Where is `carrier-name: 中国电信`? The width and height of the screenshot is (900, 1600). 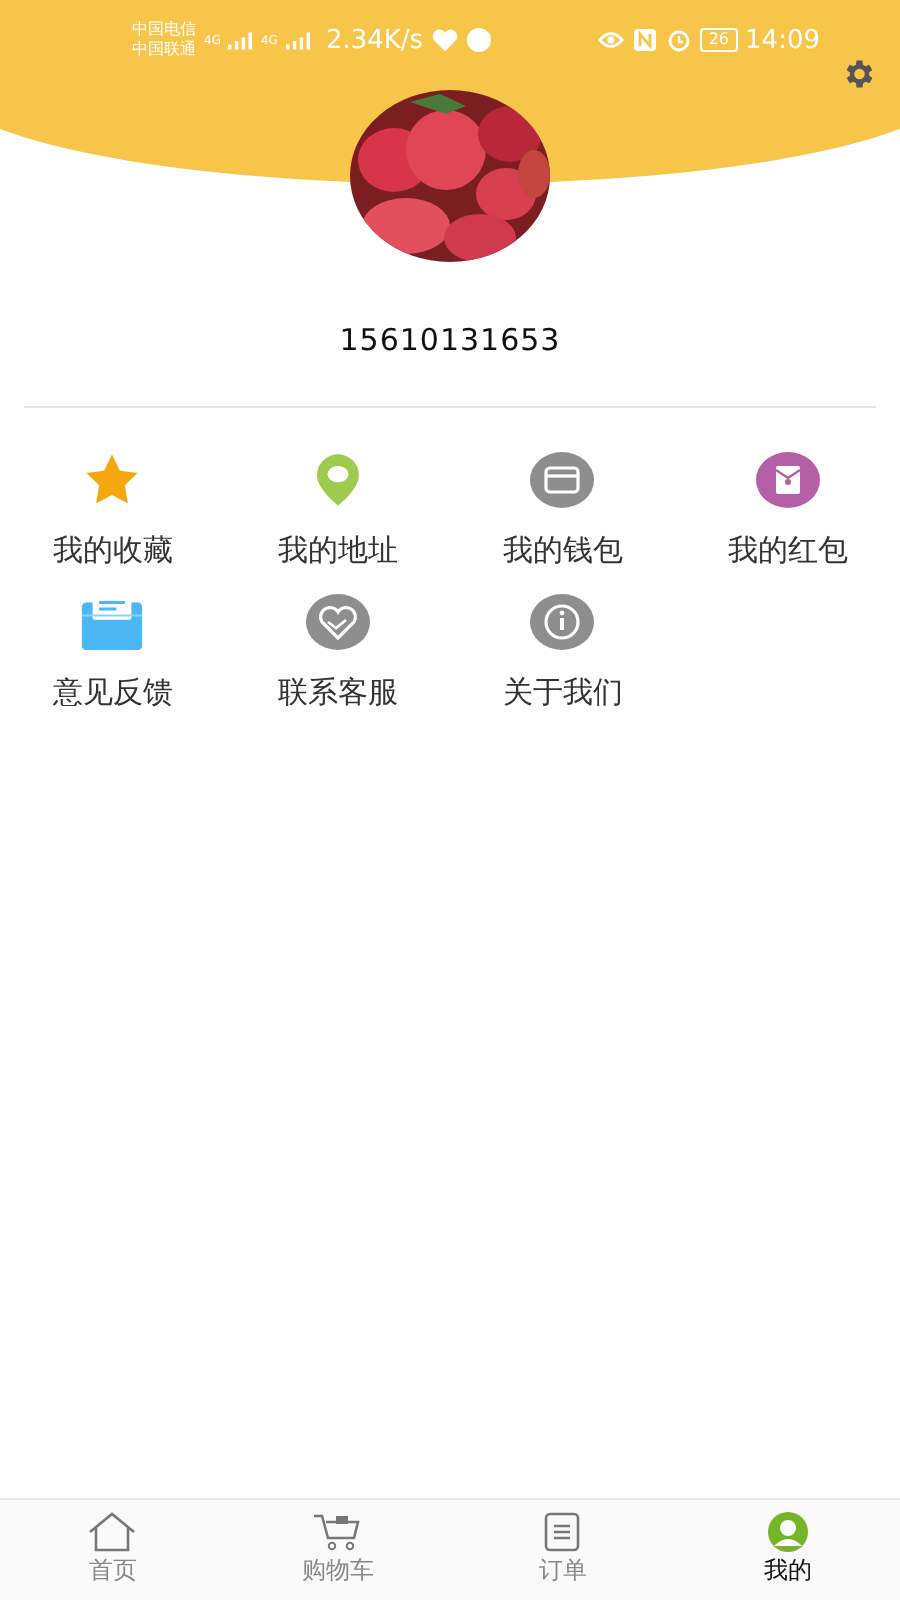
carrier-name: 中国电信 is located at coordinates (164, 30).